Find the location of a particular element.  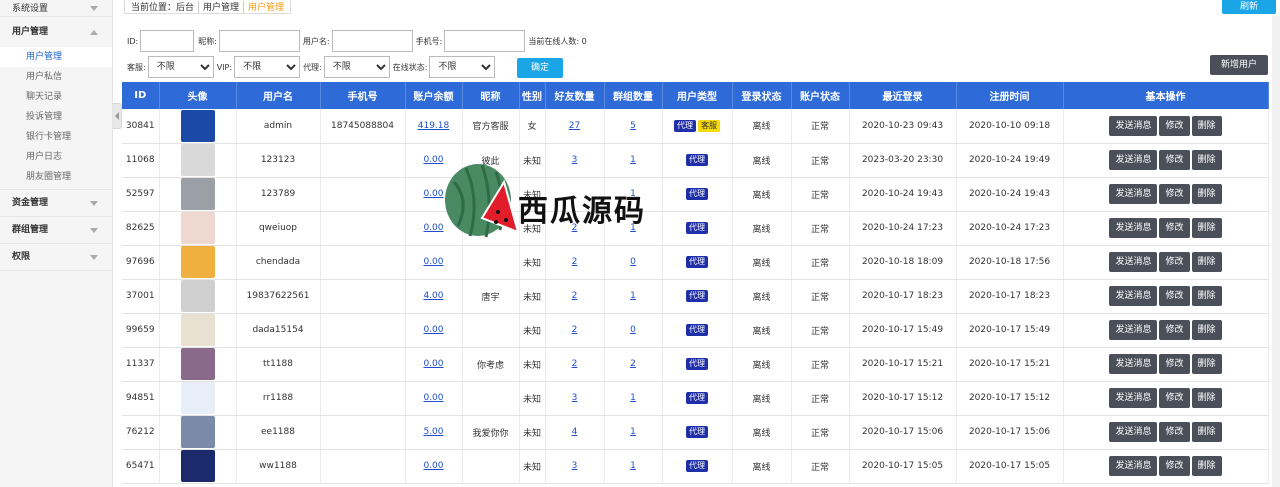

cell-phone is located at coordinates (363, 296).